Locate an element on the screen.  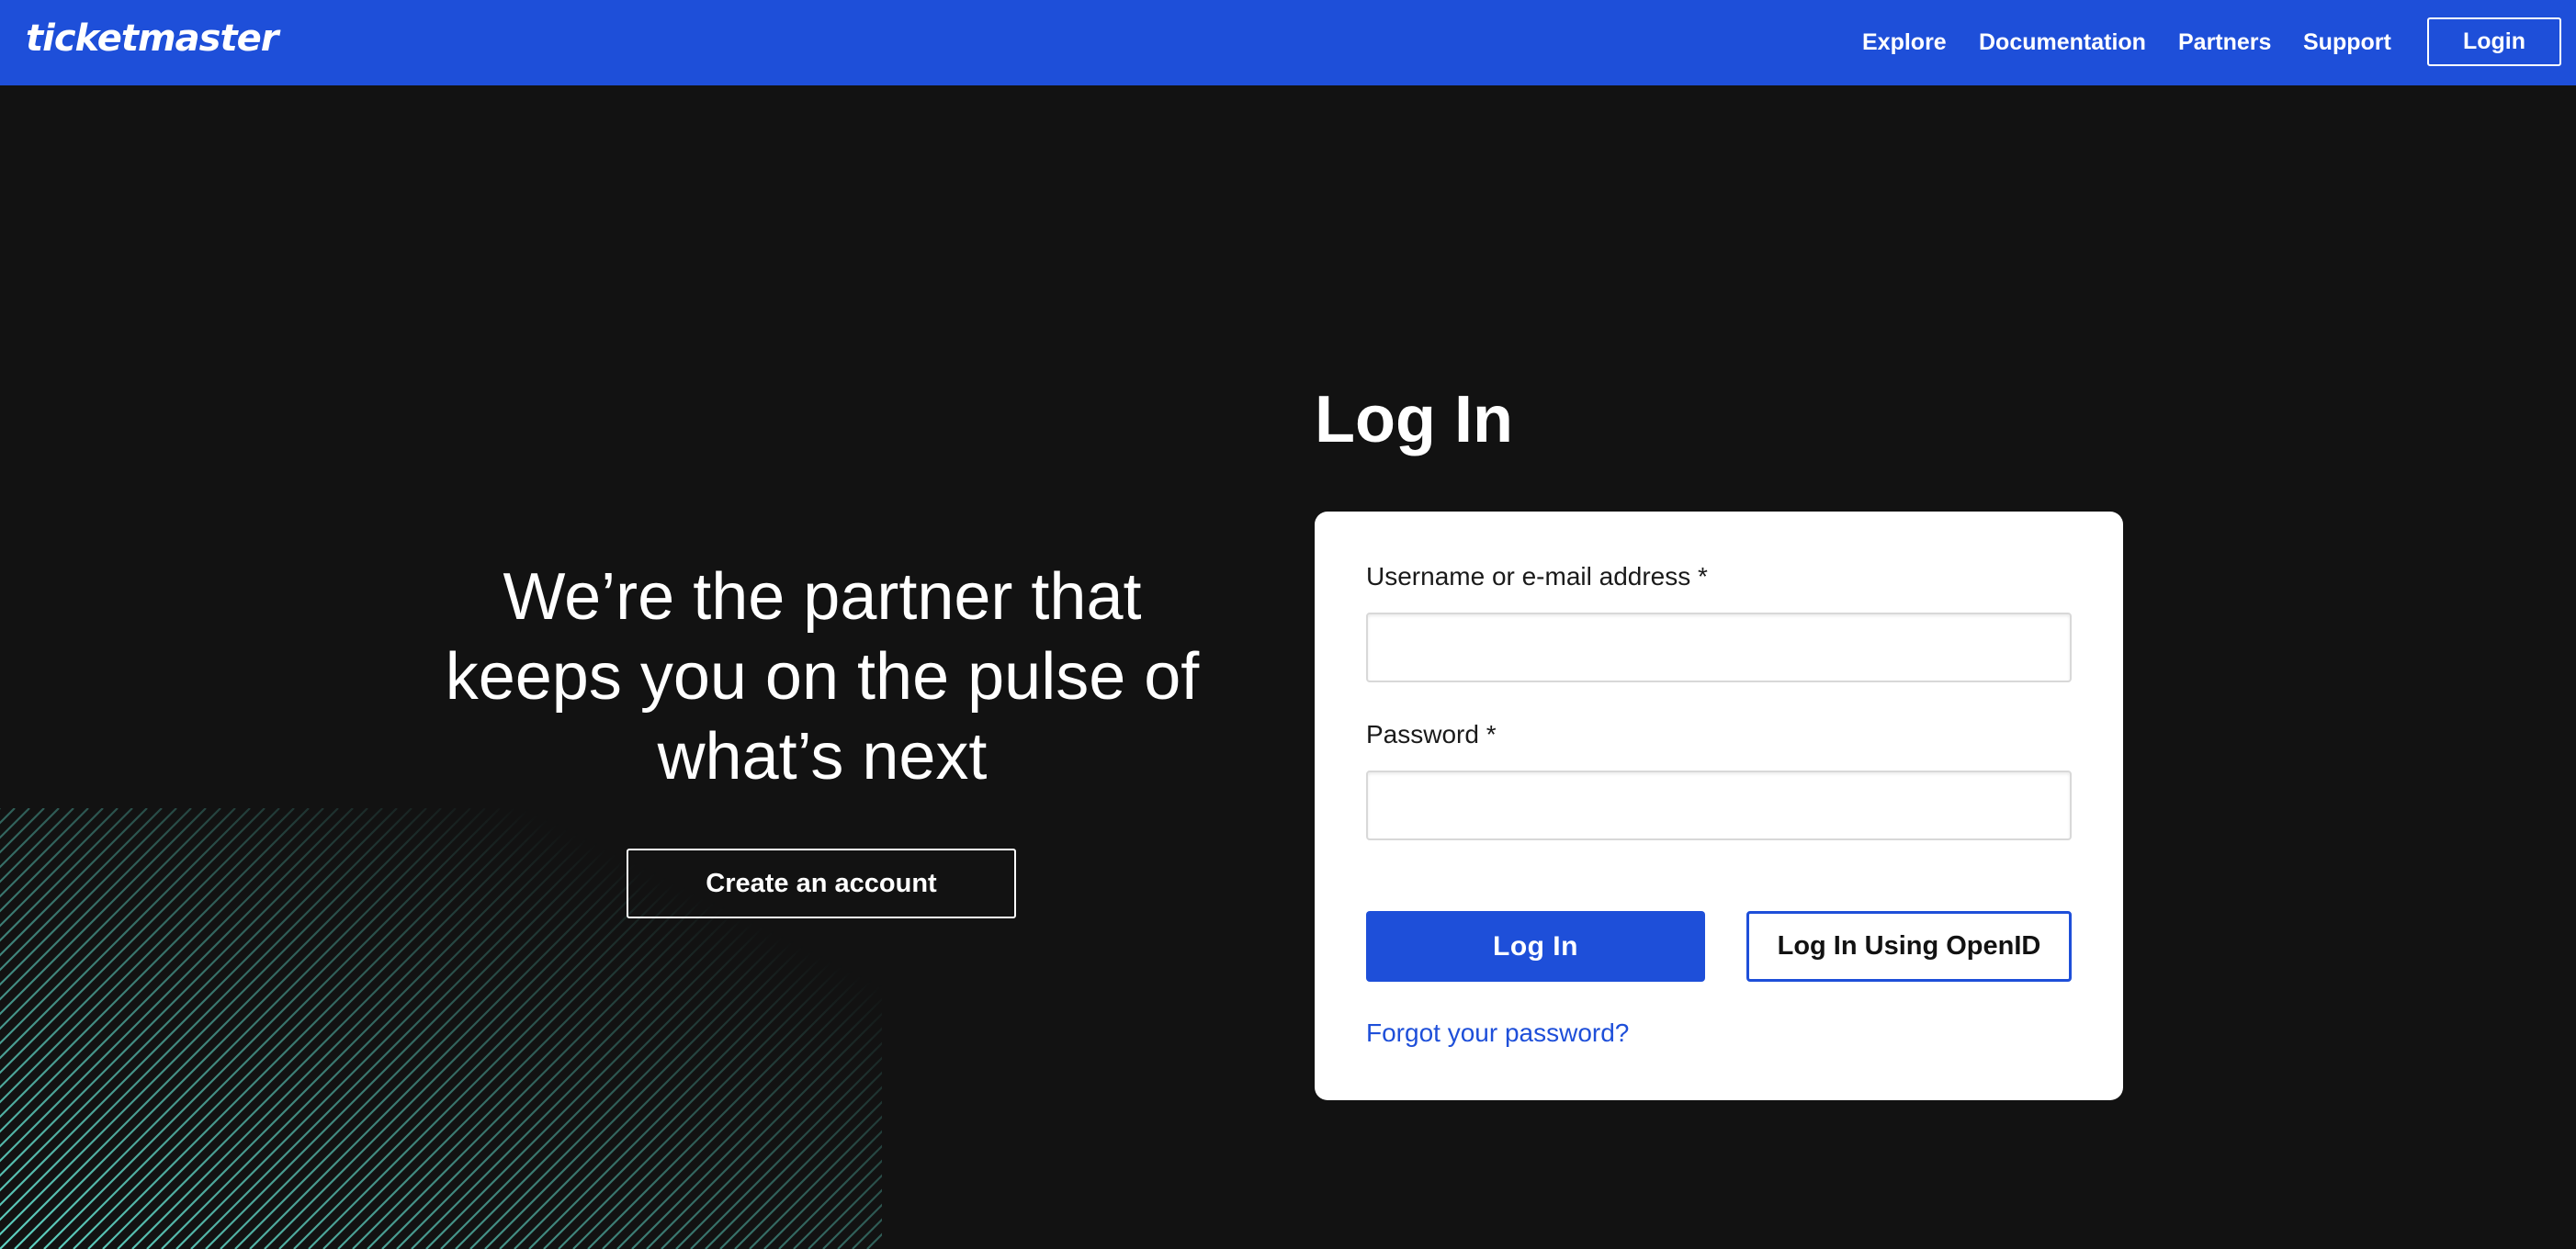
password-input is located at coordinates (1719, 805).